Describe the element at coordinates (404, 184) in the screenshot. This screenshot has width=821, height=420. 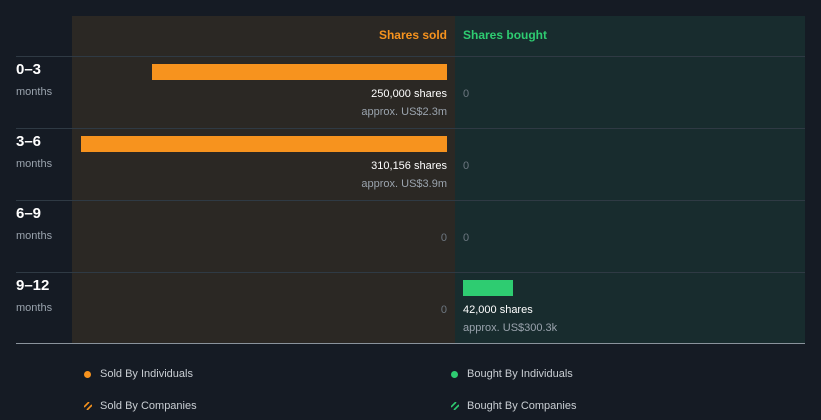
I see `sold-approx-value: approx. US$3.9m` at that location.